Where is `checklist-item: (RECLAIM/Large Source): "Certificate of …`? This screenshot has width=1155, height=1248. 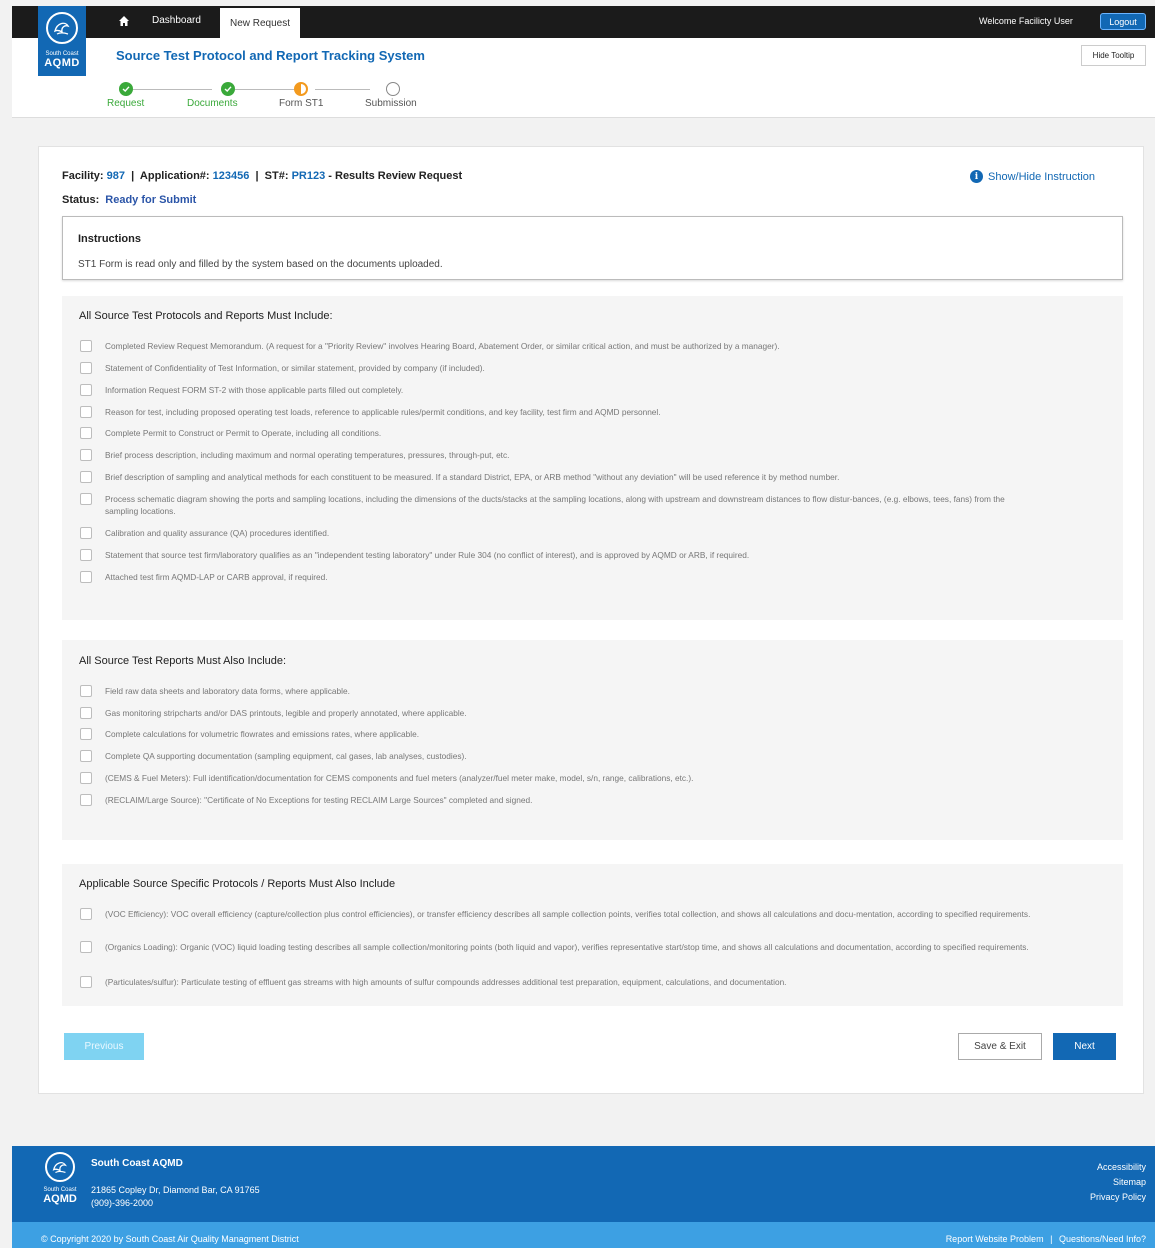
checklist-item: (RECLAIM/Large Source): "Certificate of … is located at coordinates (557, 800).